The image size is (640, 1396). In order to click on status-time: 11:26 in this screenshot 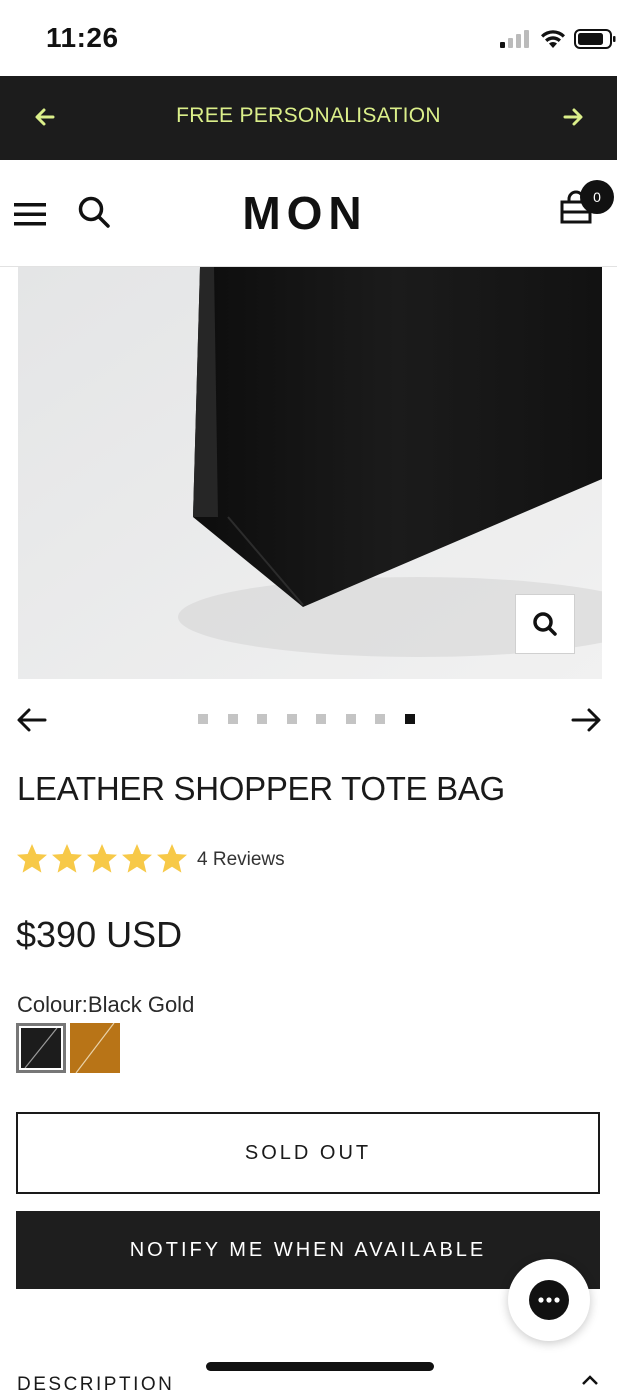, I will do `click(82, 37)`.